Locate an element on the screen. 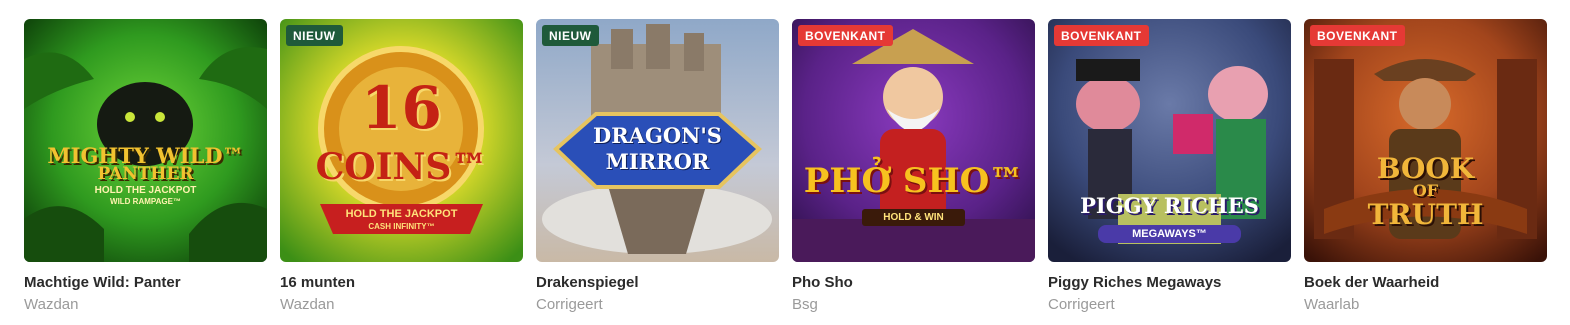 The height and width of the screenshot is (325, 1570). game-logo-subtitle: MIRROR is located at coordinates (657, 161).